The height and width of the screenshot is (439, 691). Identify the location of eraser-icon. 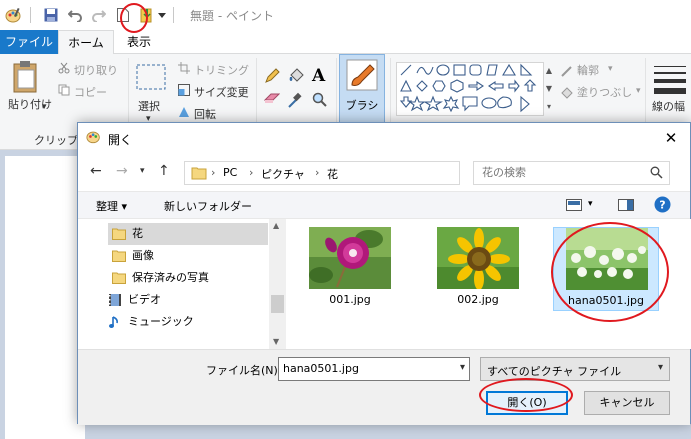
(272, 99).